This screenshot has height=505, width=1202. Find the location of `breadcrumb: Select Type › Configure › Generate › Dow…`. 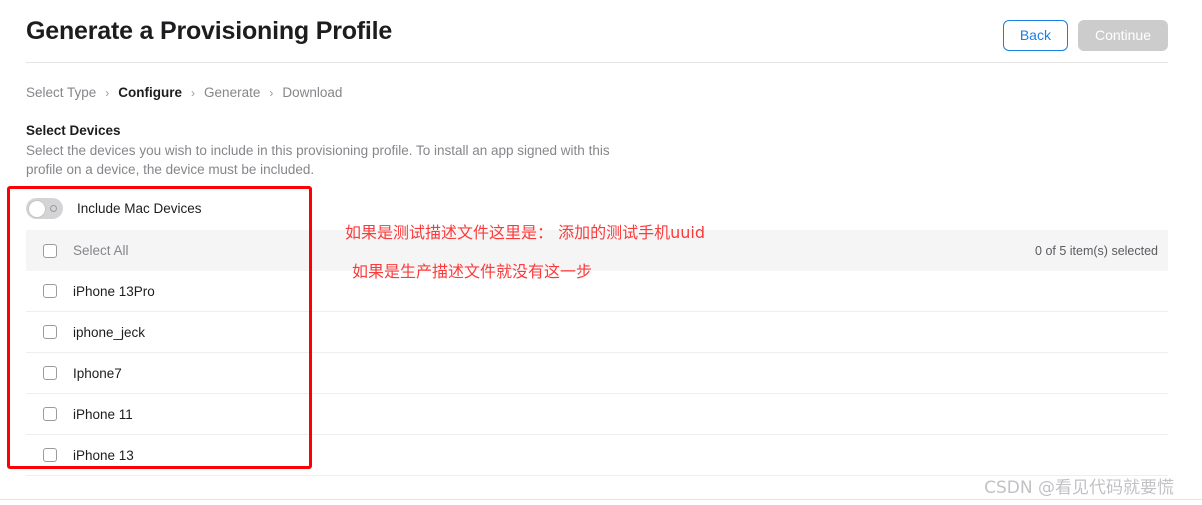

breadcrumb: Select Type › Configure › Generate › Dow… is located at coordinates (184, 92).